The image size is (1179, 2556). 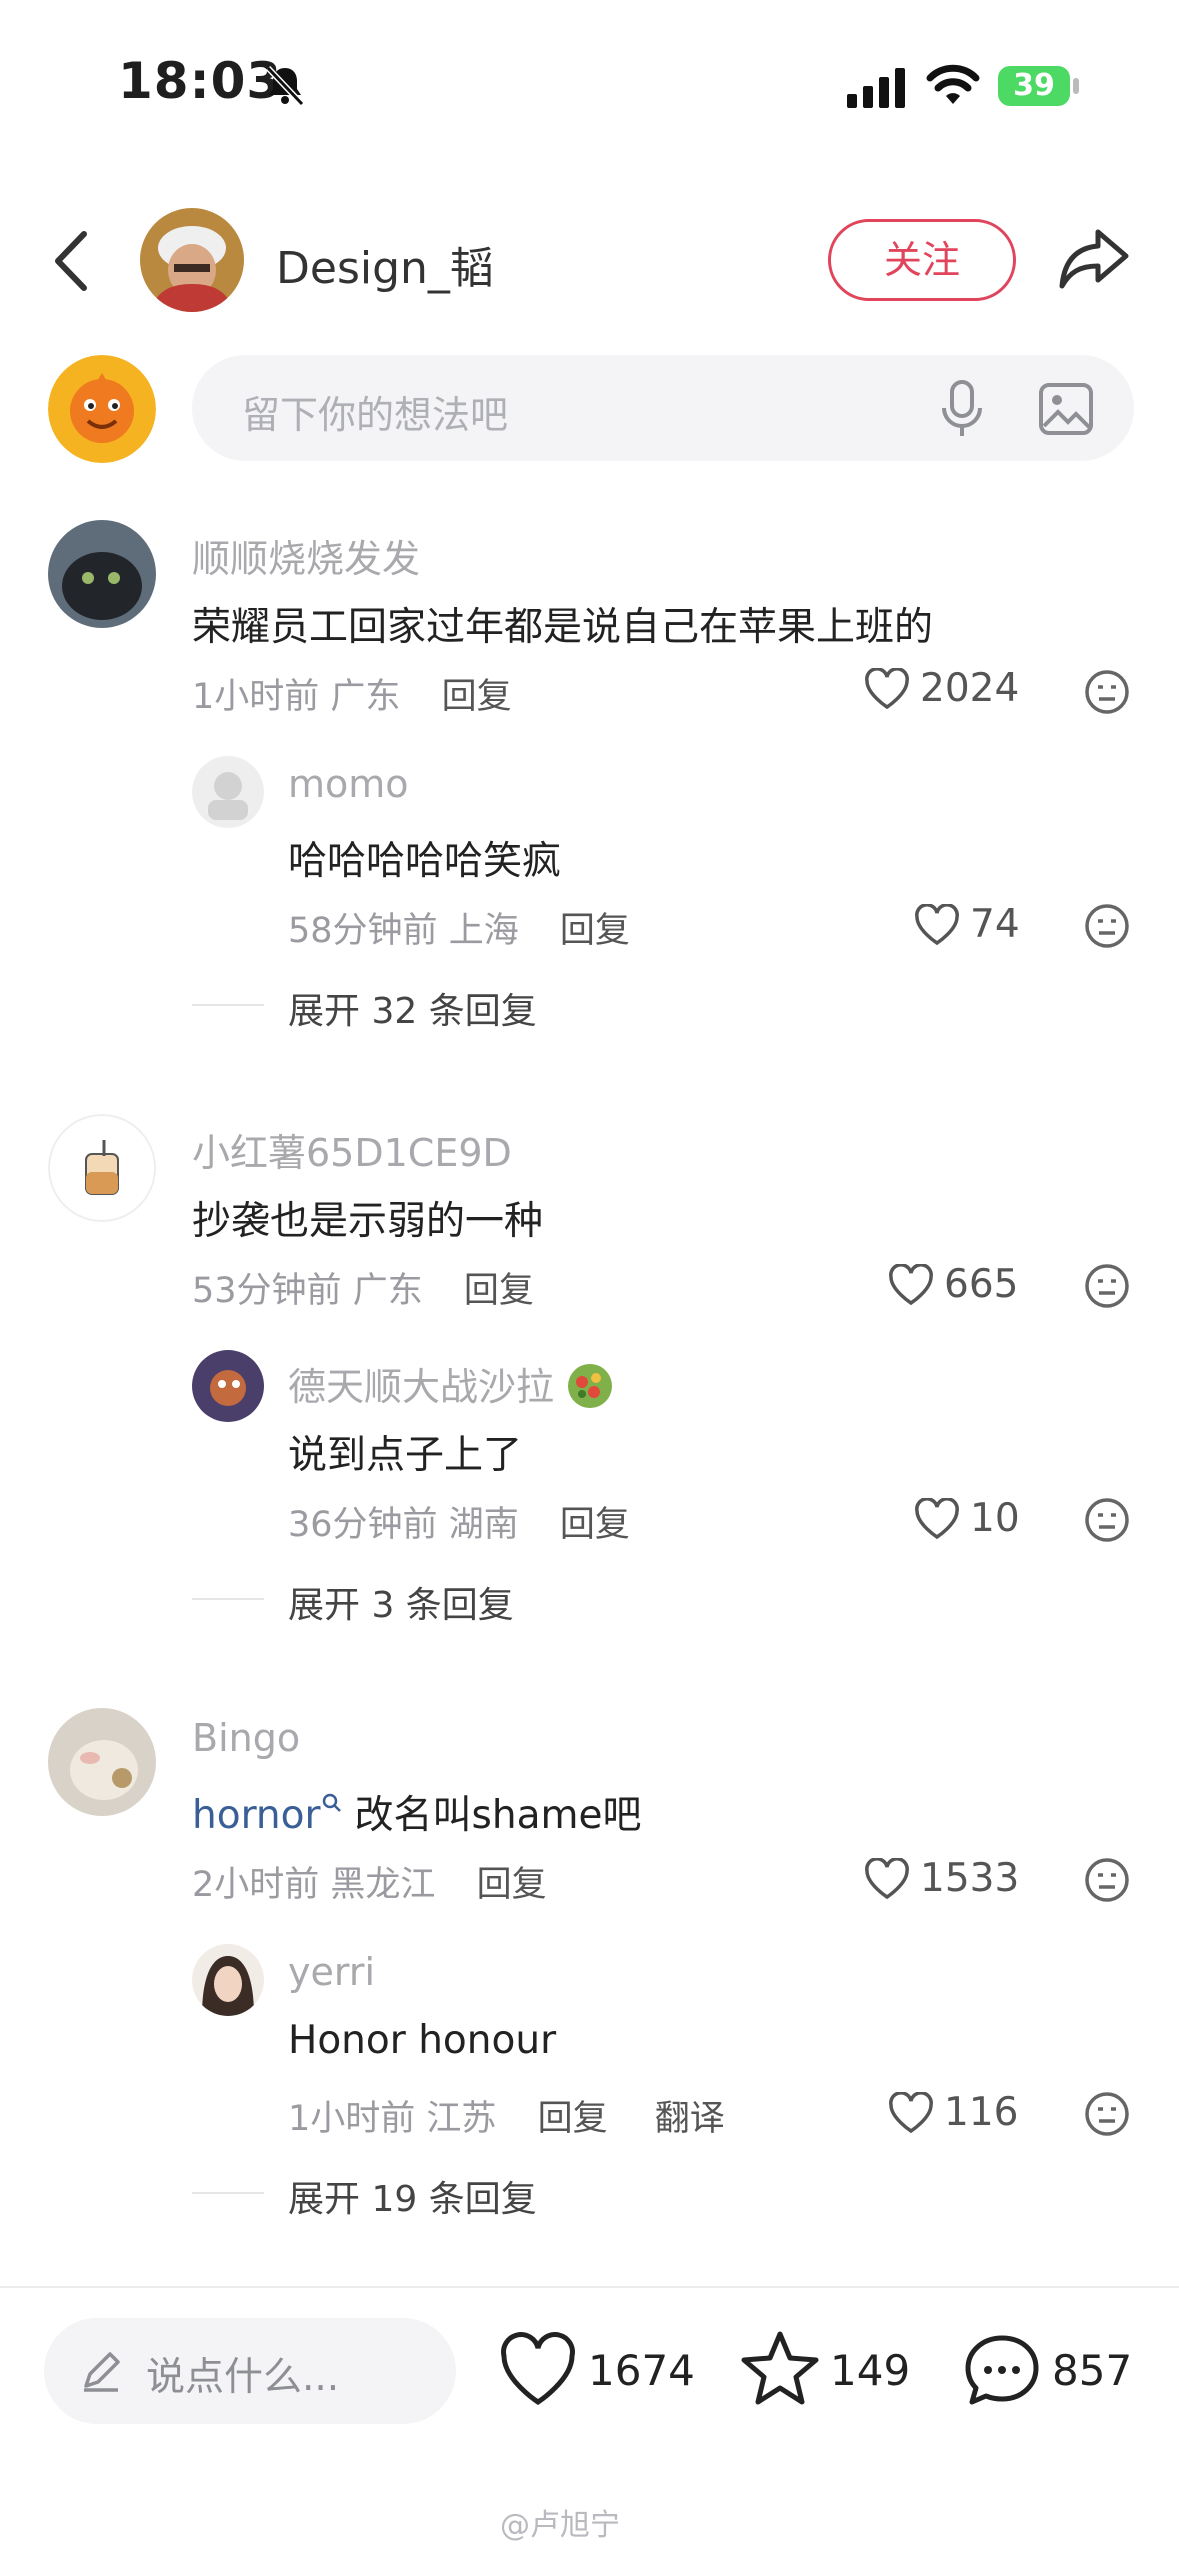 I want to click on host-name: Design_韬, so click(x=385, y=264).